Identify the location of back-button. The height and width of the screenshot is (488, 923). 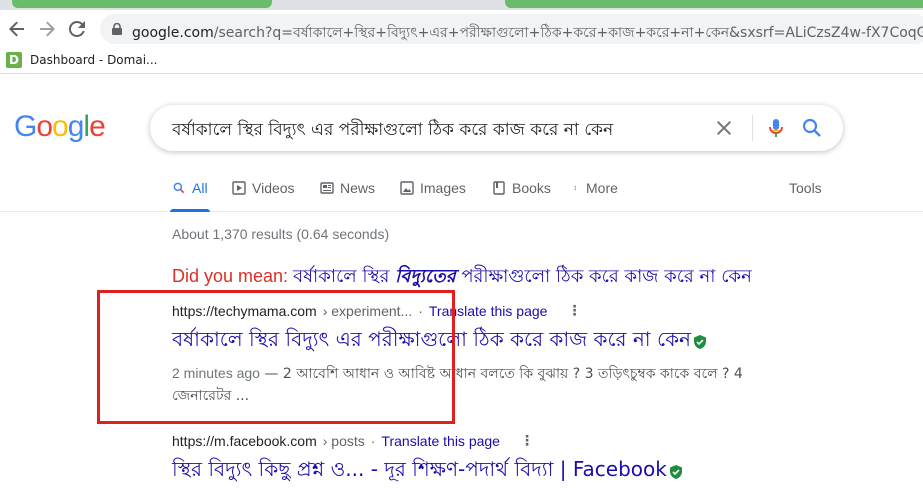
(17, 29).